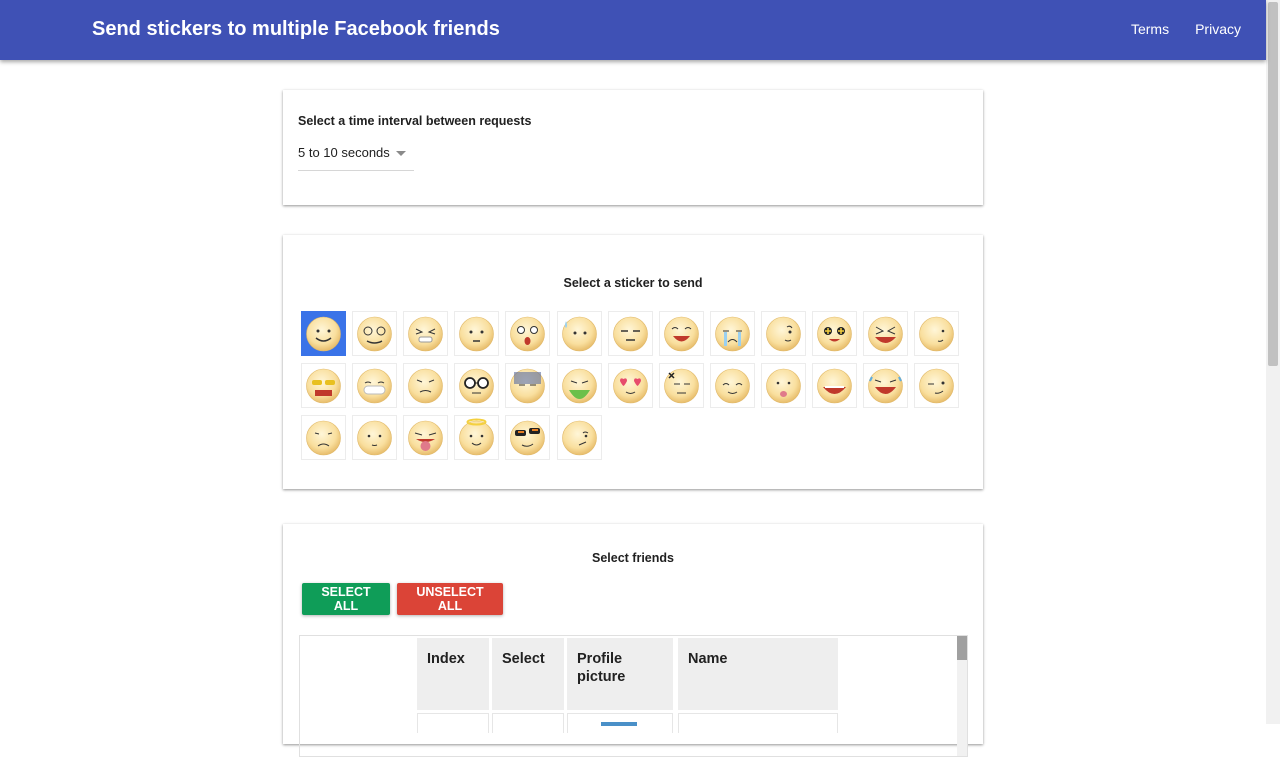 This screenshot has width=1280, height=757. I want to click on starstruck-sticker-icon, so click(834, 334).